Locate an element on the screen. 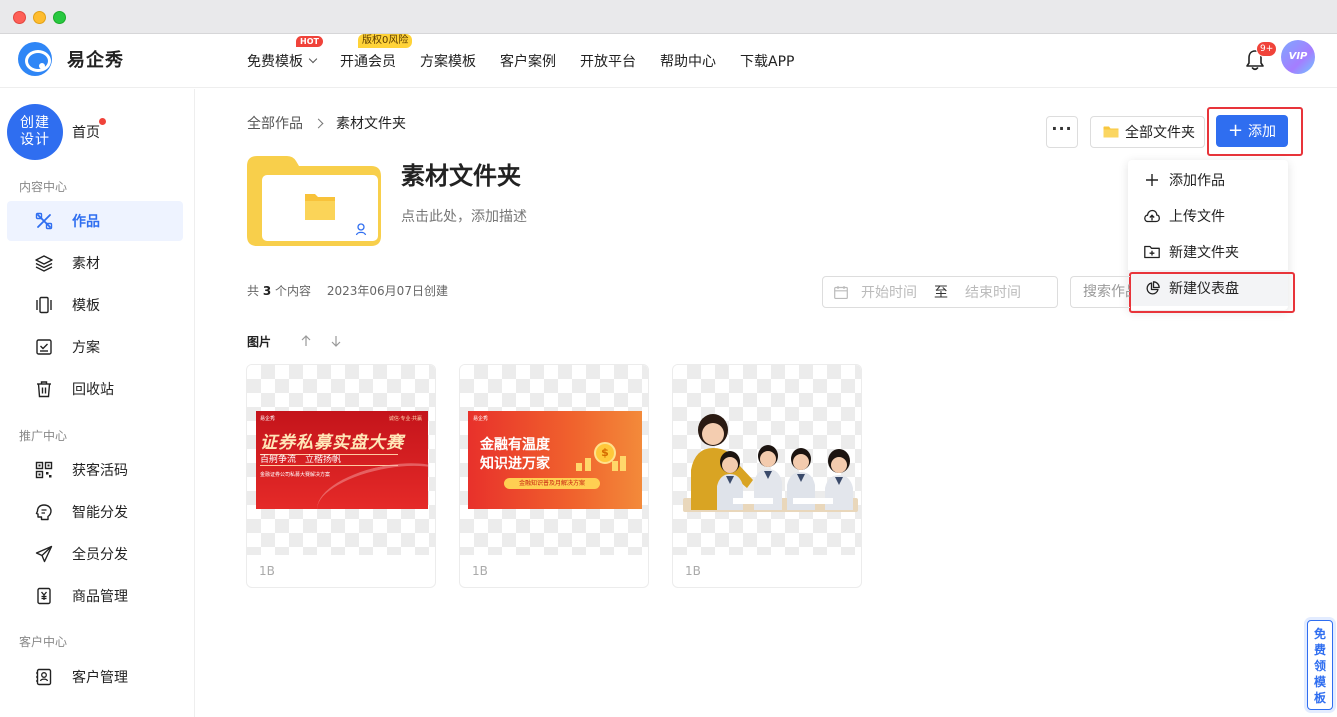  meta-prefix: 共 is located at coordinates (253, 291).